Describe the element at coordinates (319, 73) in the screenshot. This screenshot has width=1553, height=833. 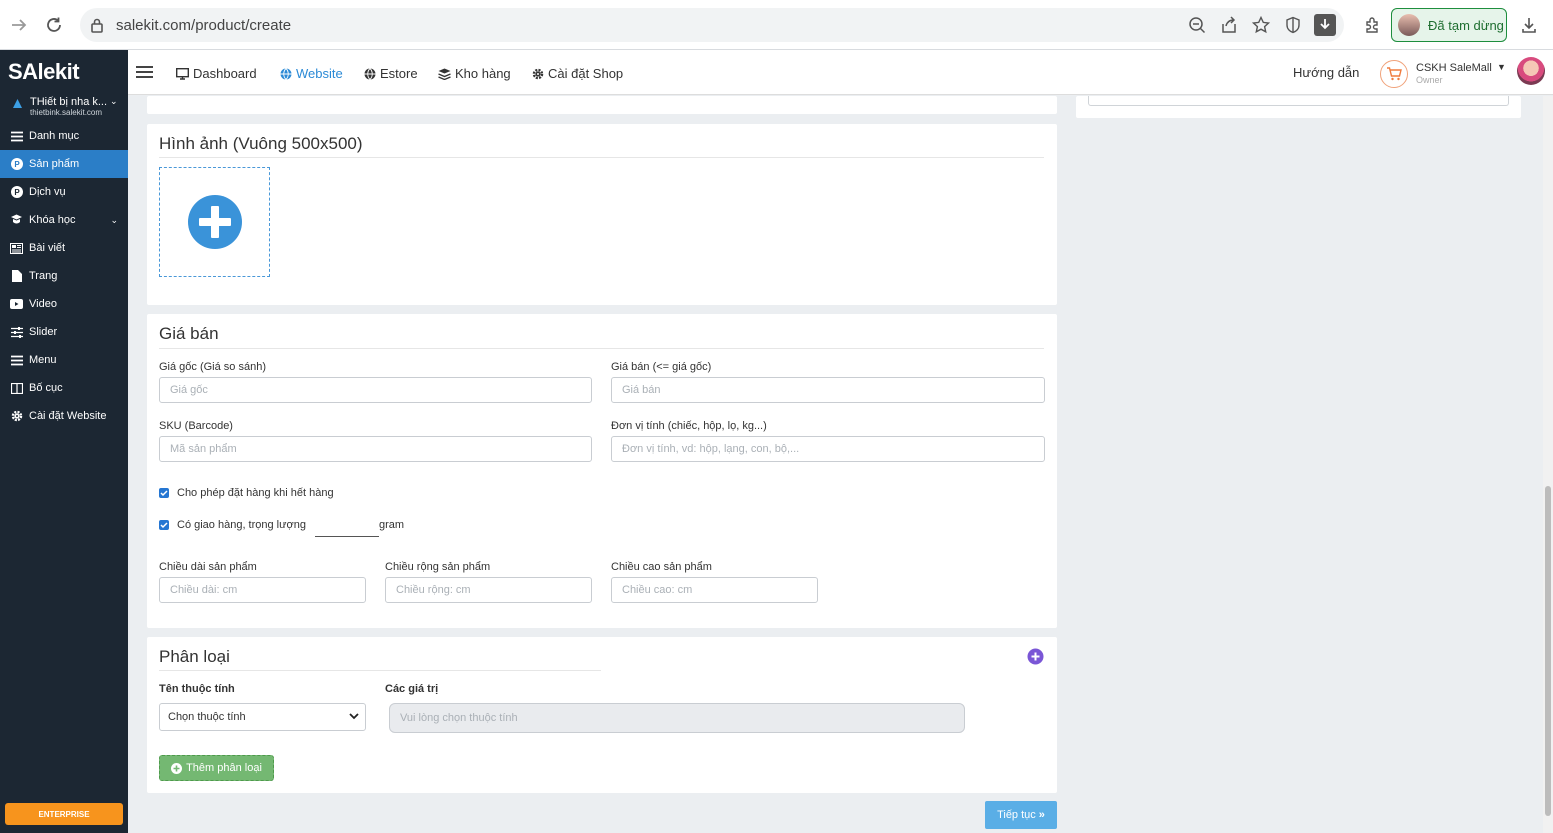
I see `nav-label: Website` at that location.